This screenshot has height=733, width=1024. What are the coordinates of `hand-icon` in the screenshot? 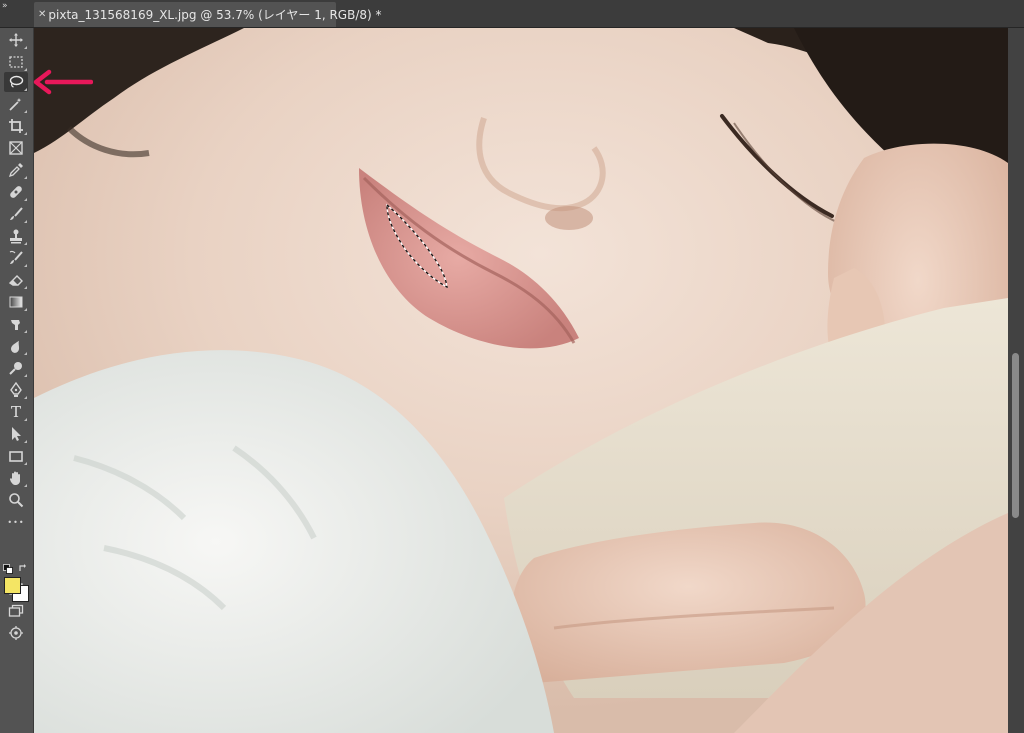 It's located at (14, 478).